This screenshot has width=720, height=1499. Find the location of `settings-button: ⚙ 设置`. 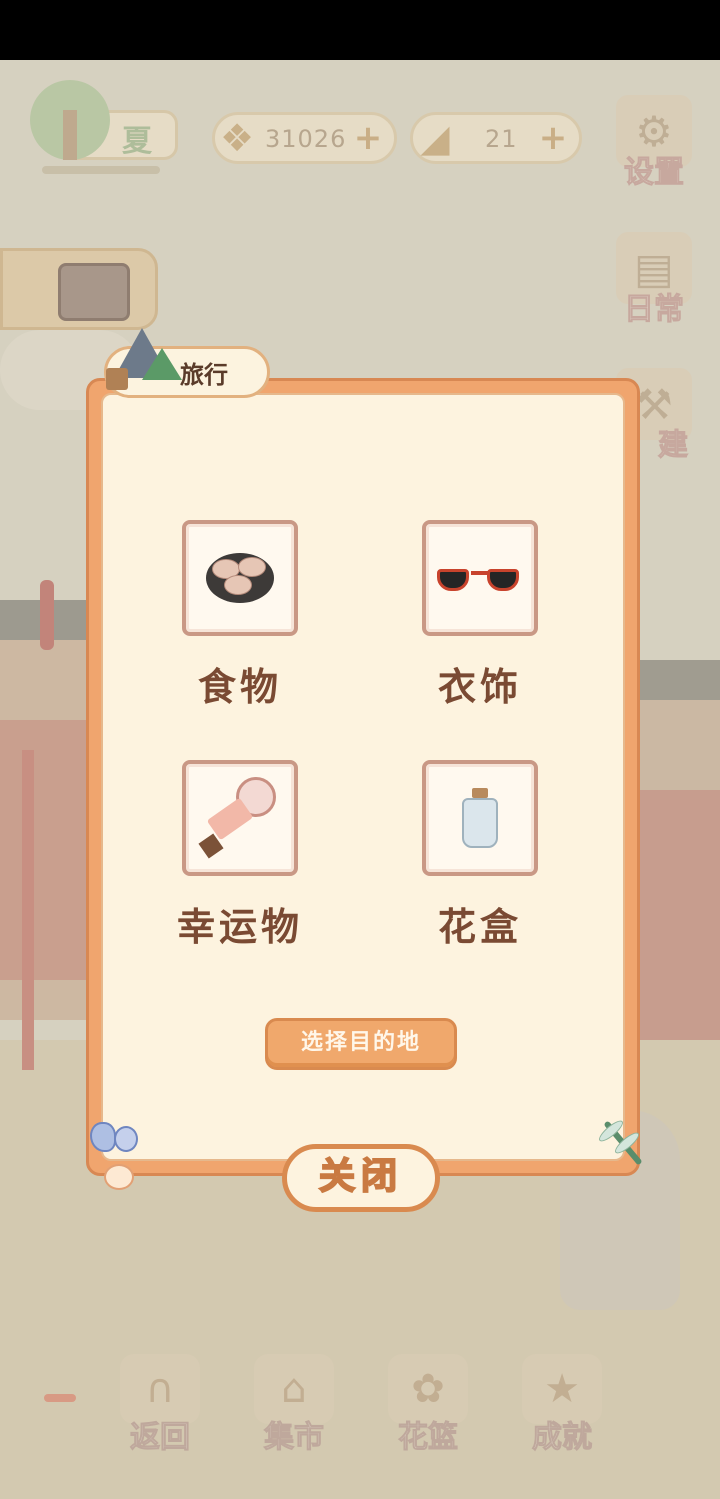

settings-button: ⚙ 设置 is located at coordinates (654, 145).